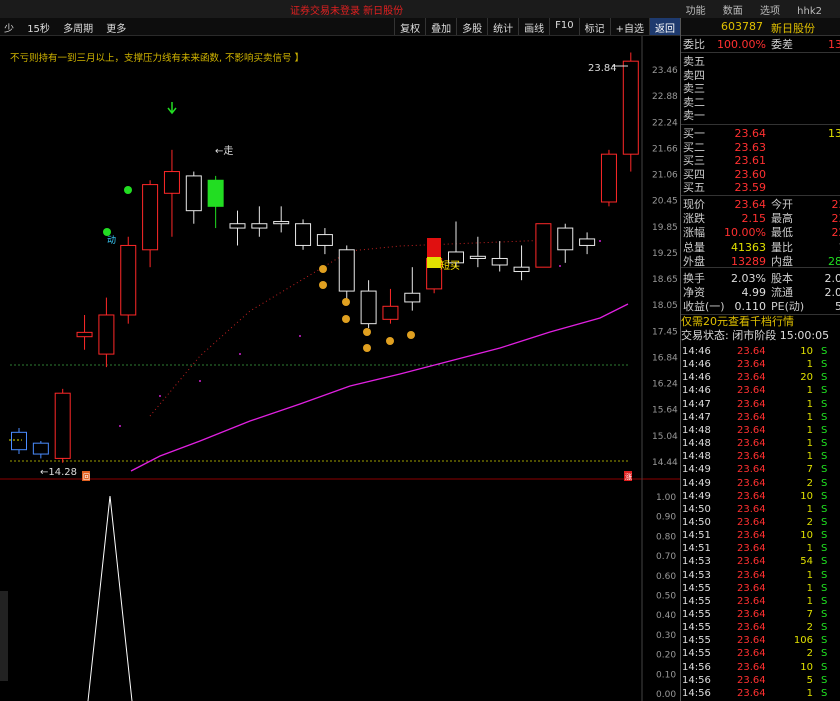 This screenshot has width=840, height=701. I want to click on bid-price: 23.61, so click(750, 161).